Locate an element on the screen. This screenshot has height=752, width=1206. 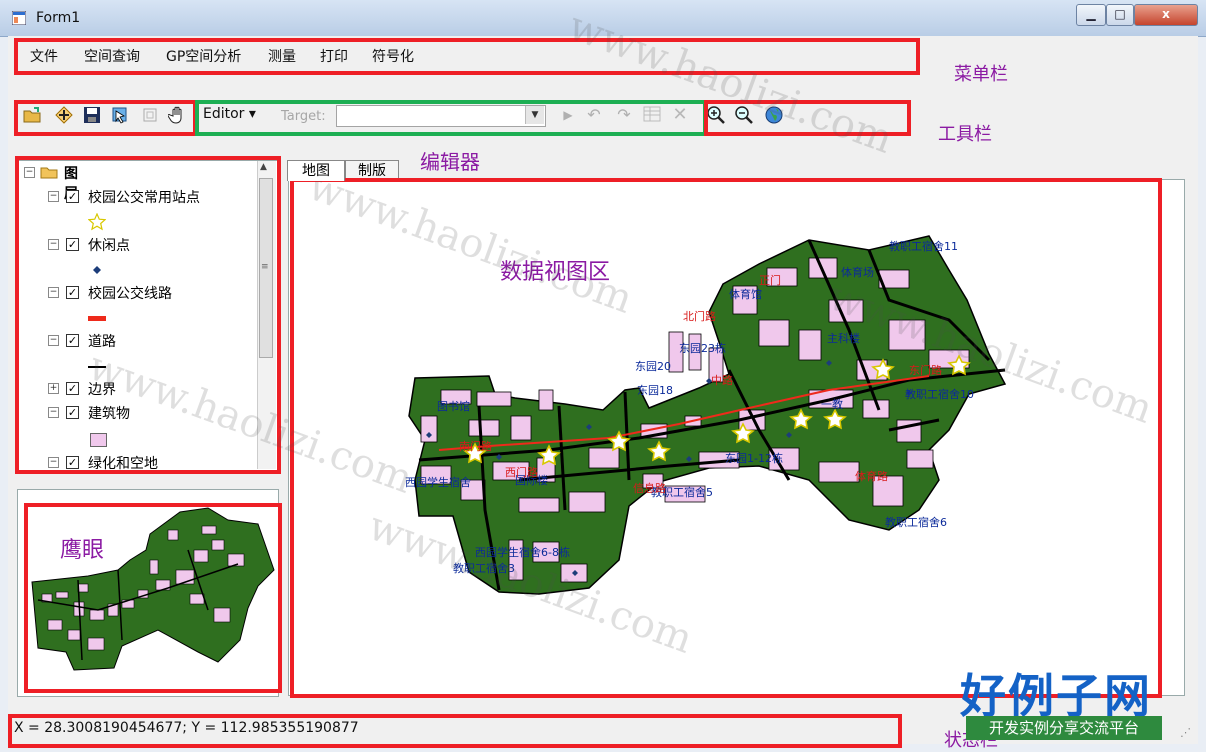
toolbar-left-highlight is located at coordinates (105, 118).